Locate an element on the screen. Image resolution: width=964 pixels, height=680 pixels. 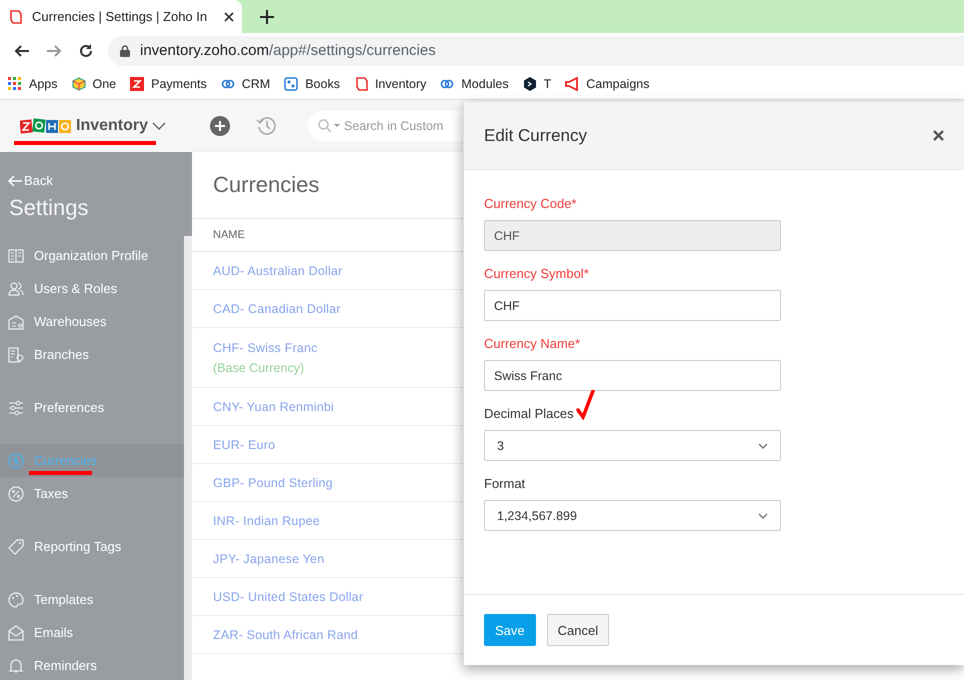
dropdown: 3 is located at coordinates (632, 445).